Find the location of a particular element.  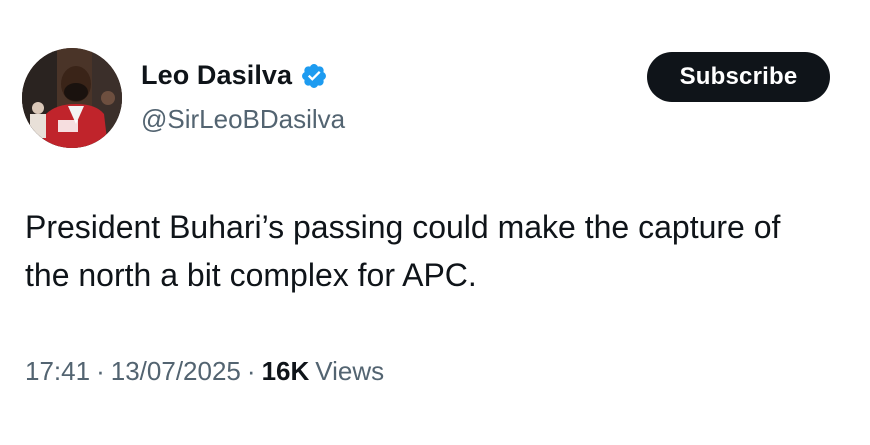

tweet-meta: 17:41 · 13/07/2025 · 16K Views is located at coordinates (204, 371).